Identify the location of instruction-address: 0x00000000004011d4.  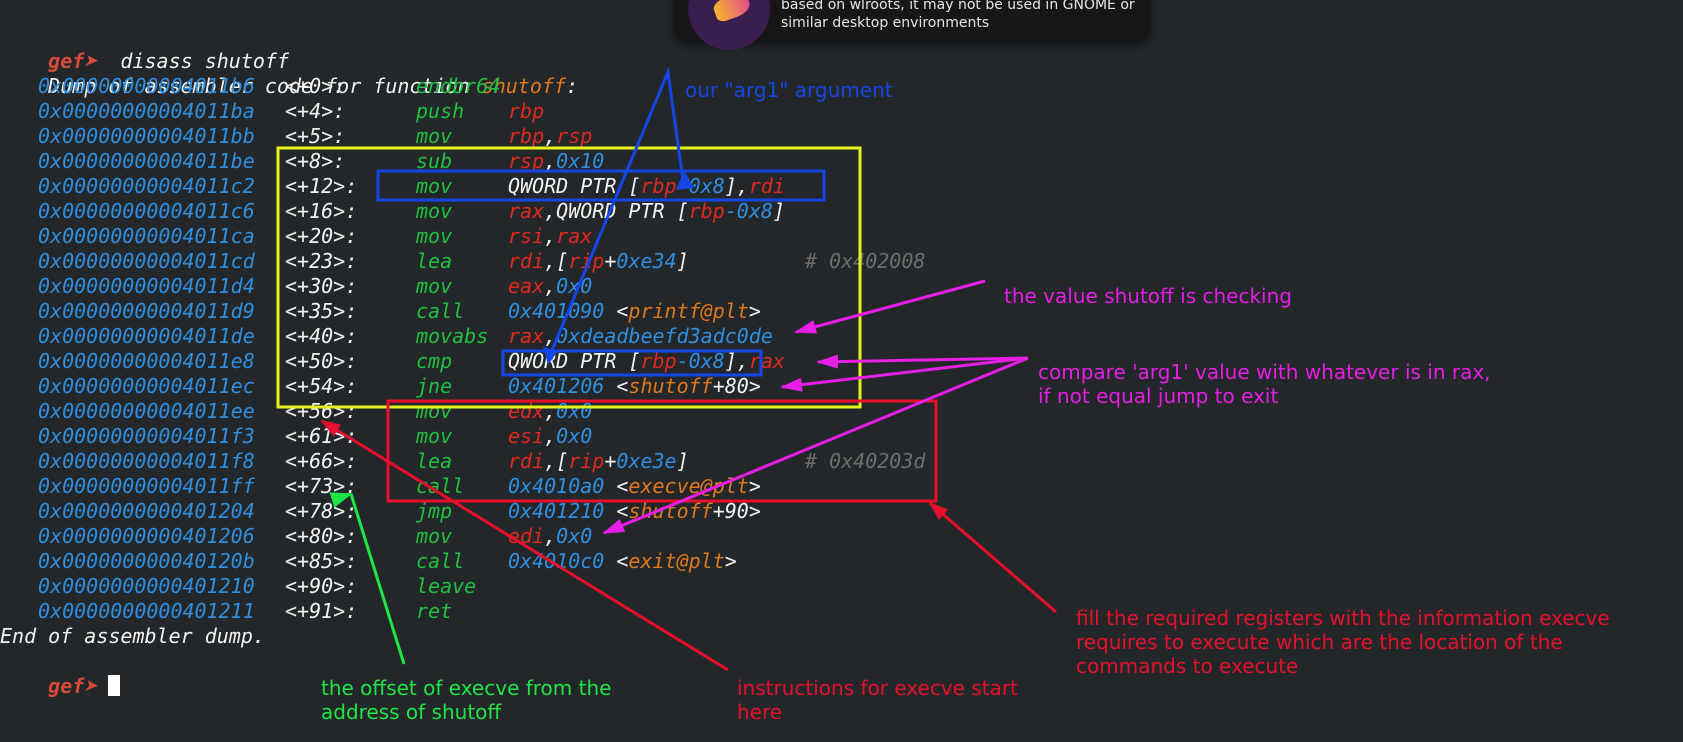
(146, 286).